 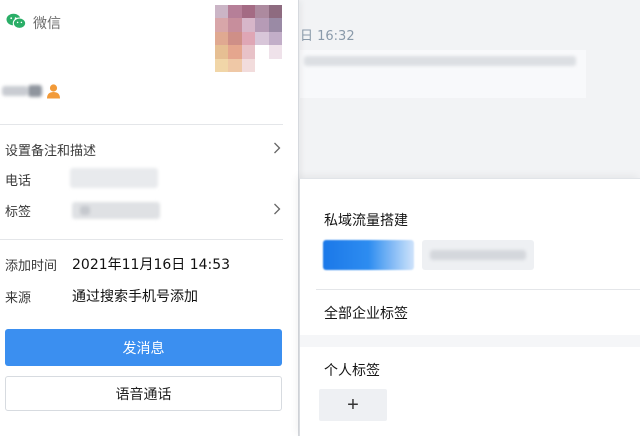 I want to click on section-separator, so click(x=470, y=341).